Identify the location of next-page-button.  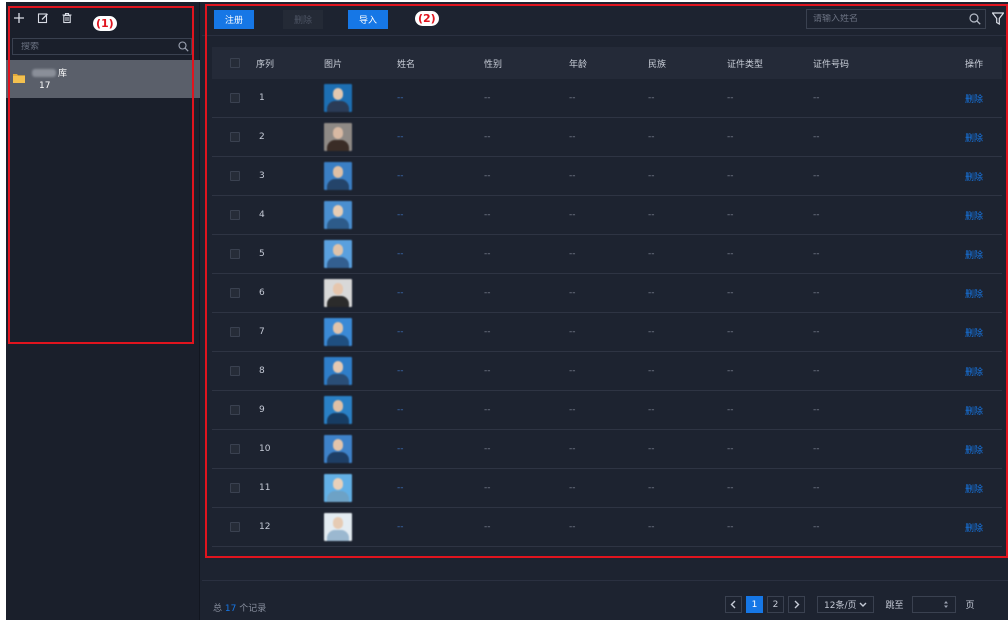
(796, 604).